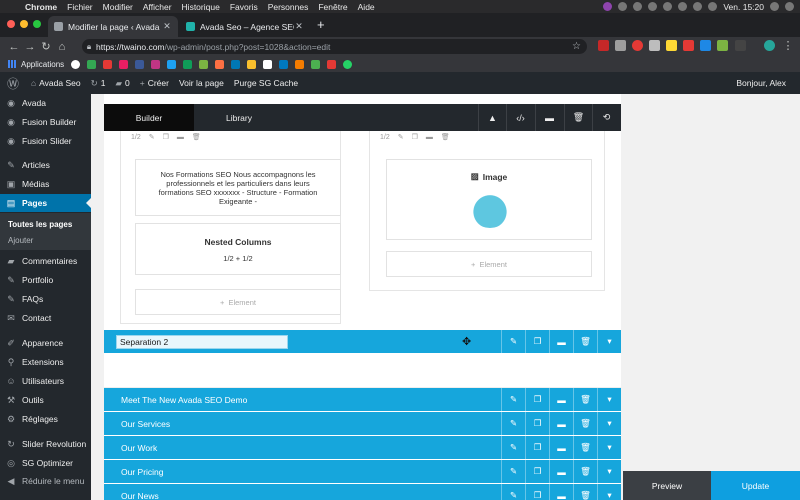 Image resolution: width=800 pixels, height=500 pixels. I want to click on sidebar-item-fusion-slider: ◉ Fusion Slider, so click(45, 141).